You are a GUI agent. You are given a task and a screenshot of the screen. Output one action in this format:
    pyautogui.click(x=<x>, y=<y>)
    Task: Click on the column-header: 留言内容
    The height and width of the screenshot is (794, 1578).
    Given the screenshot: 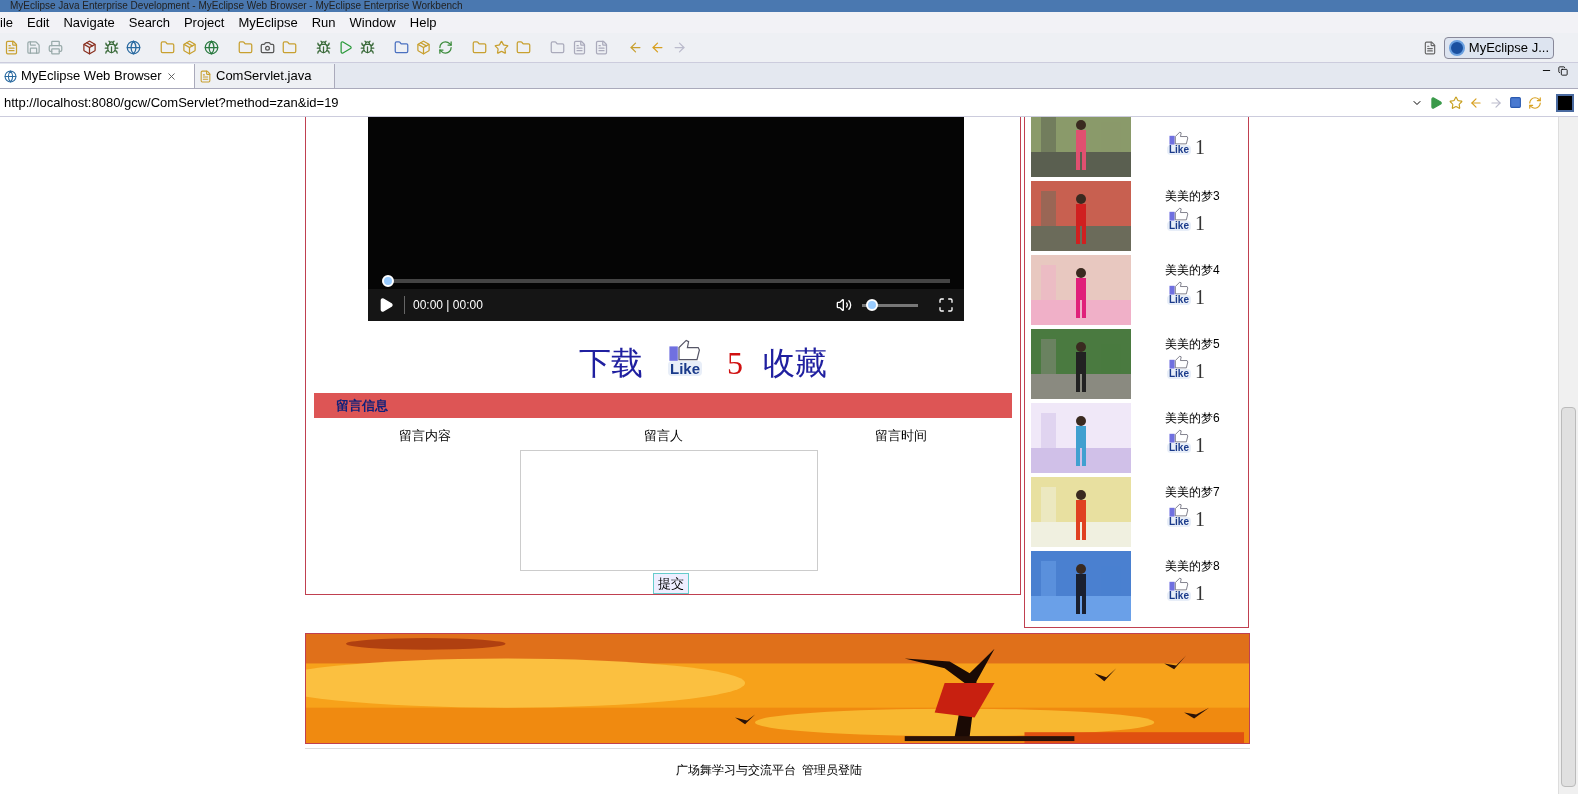 What is the action you would take?
    pyautogui.click(x=425, y=436)
    